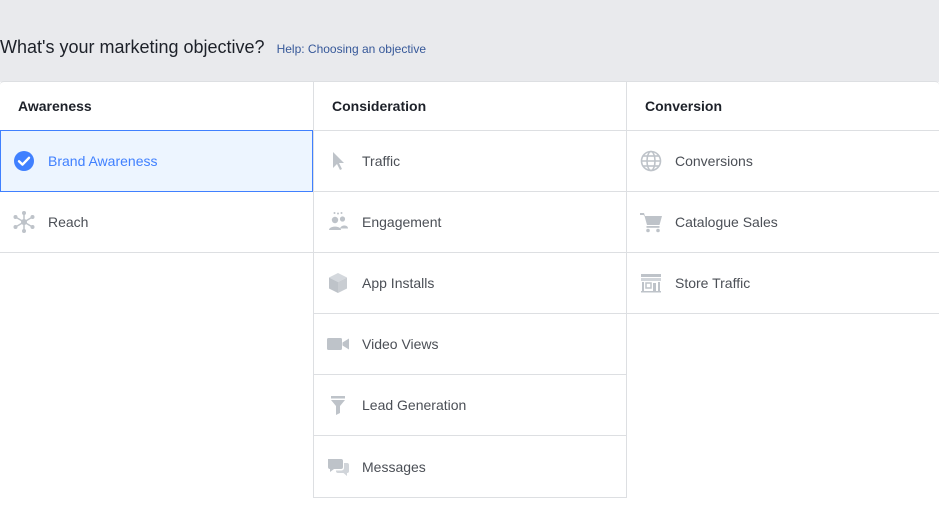  Describe the element at coordinates (156, 222) in the screenshot. I see `objective-reach: Reach` at that location.